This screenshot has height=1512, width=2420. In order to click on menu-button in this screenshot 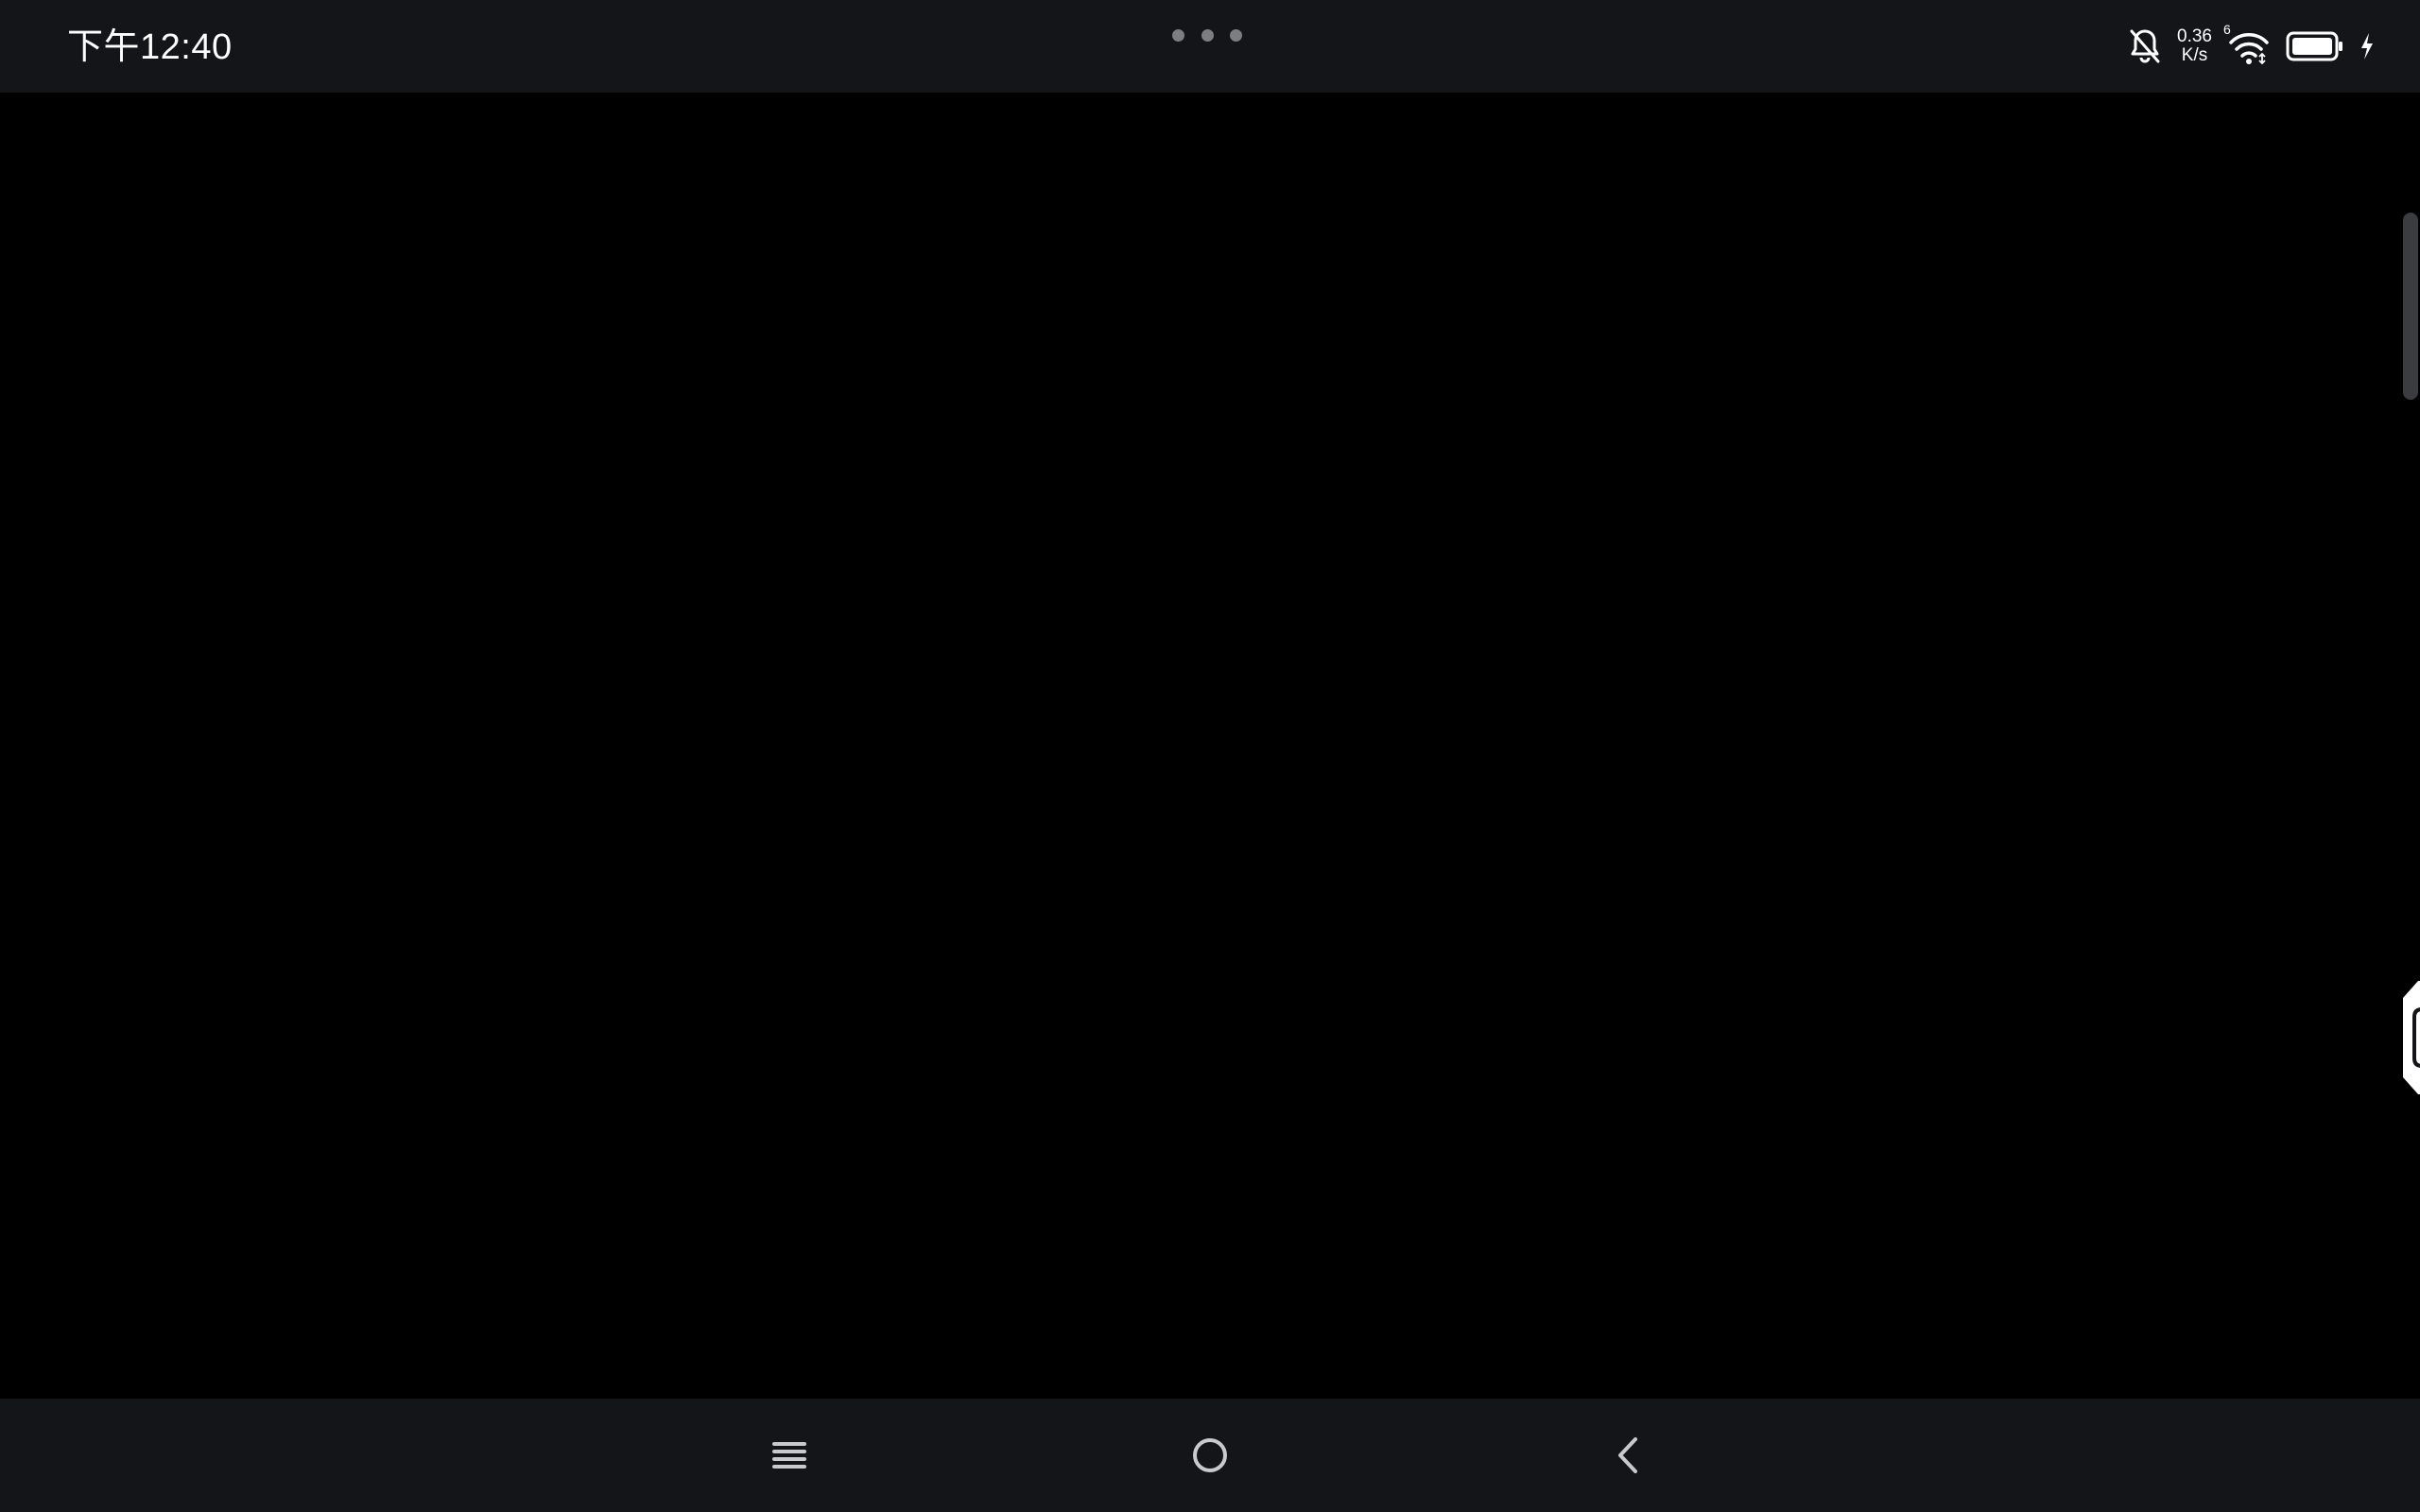, I will do `click(789, 1455)`.